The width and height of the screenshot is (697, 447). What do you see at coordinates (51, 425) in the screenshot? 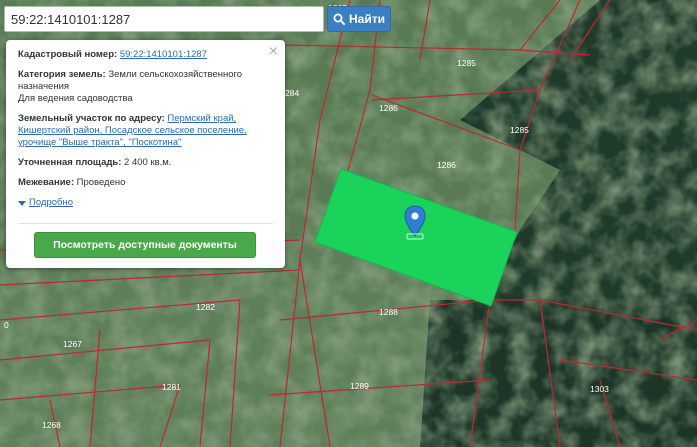
I see `parcel-label: 1268` at bounding box center [51, 425].